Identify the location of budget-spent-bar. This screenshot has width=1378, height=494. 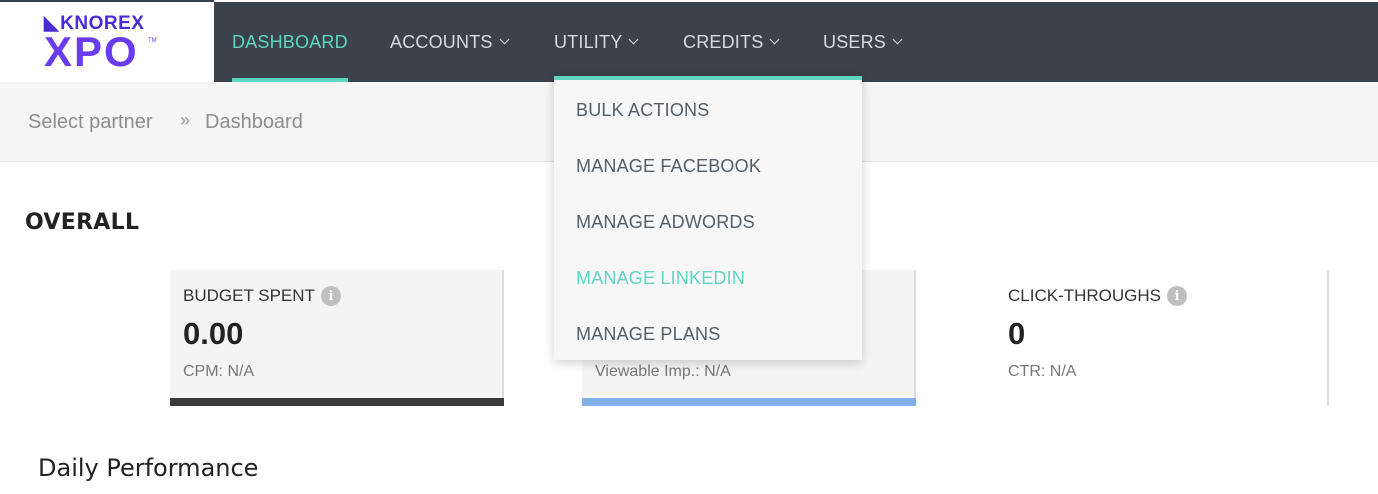
(337, 402).